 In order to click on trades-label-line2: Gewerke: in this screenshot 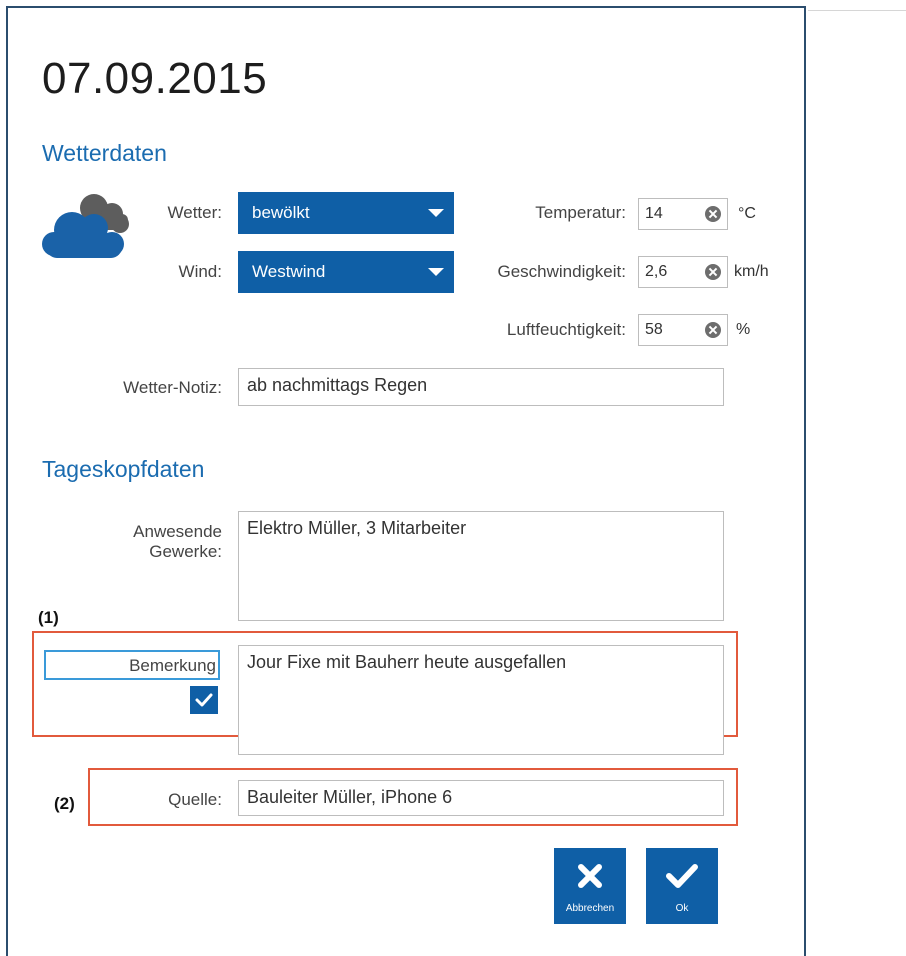, I will do `click(185, 551)`.